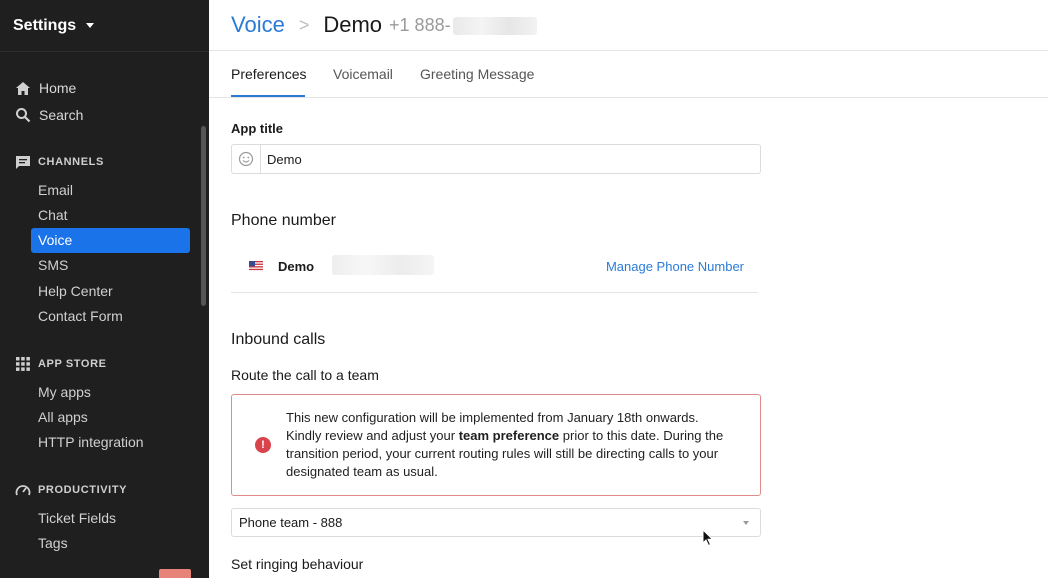 This screenshot has height=578, width=1048. I want to click on sidebar-item-label: Search, so click(61, 115).